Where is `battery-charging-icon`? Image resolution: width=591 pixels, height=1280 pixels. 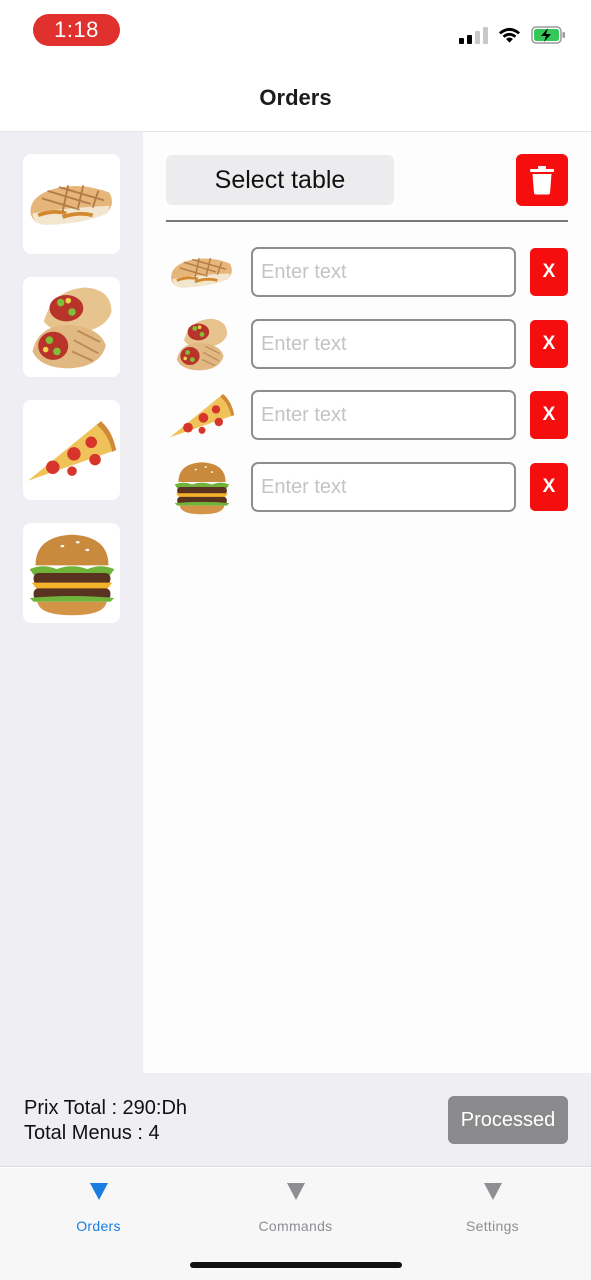 battery-charging-icon is located at coordinates (548, 35).